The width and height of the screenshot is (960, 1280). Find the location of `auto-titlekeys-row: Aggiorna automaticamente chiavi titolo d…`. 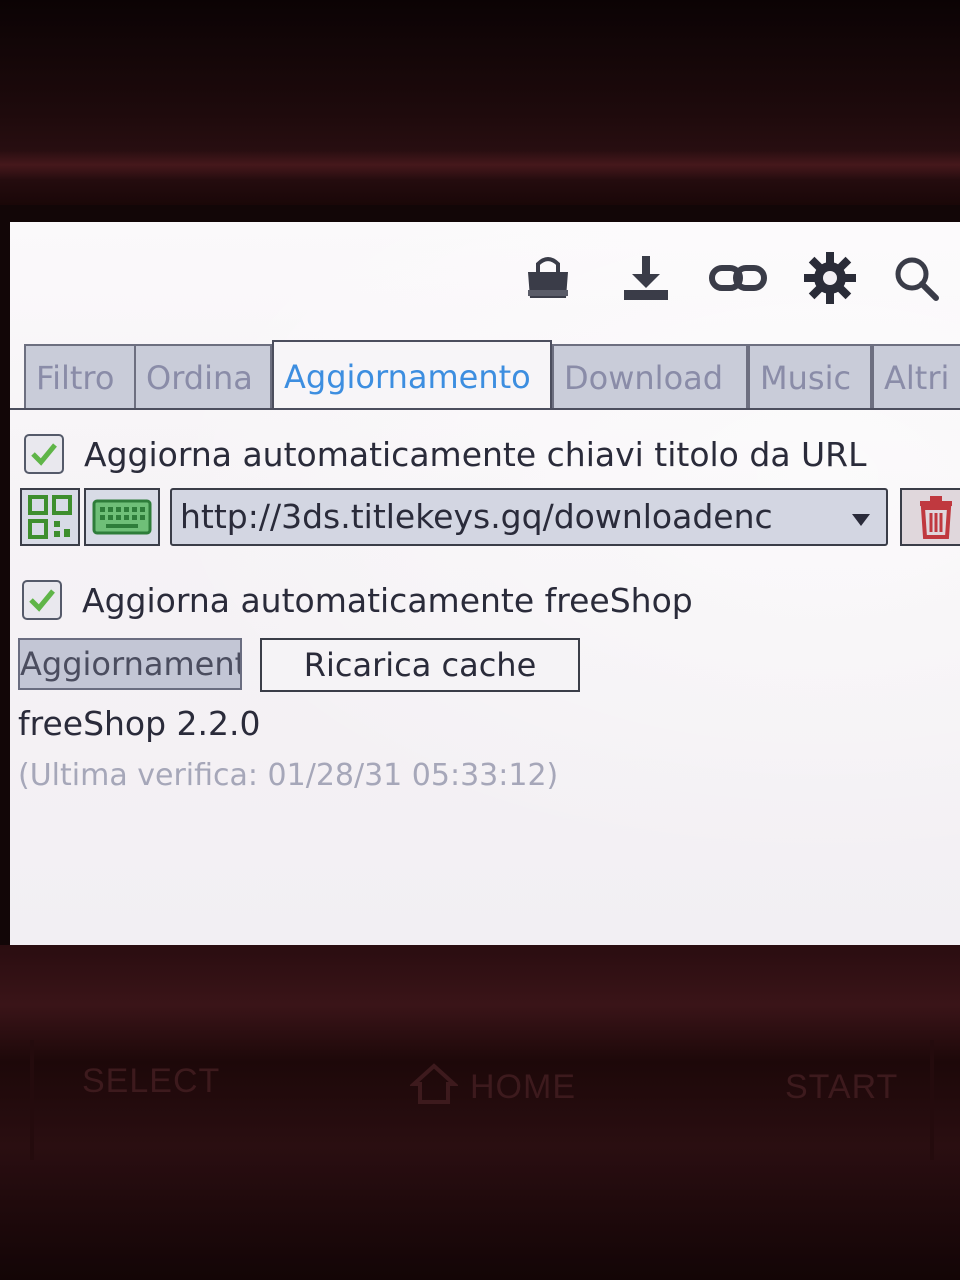

auto-titlekeys-row: Aggiorna automaticamente chiavi titolo d… is located at coordinates (445, 454).